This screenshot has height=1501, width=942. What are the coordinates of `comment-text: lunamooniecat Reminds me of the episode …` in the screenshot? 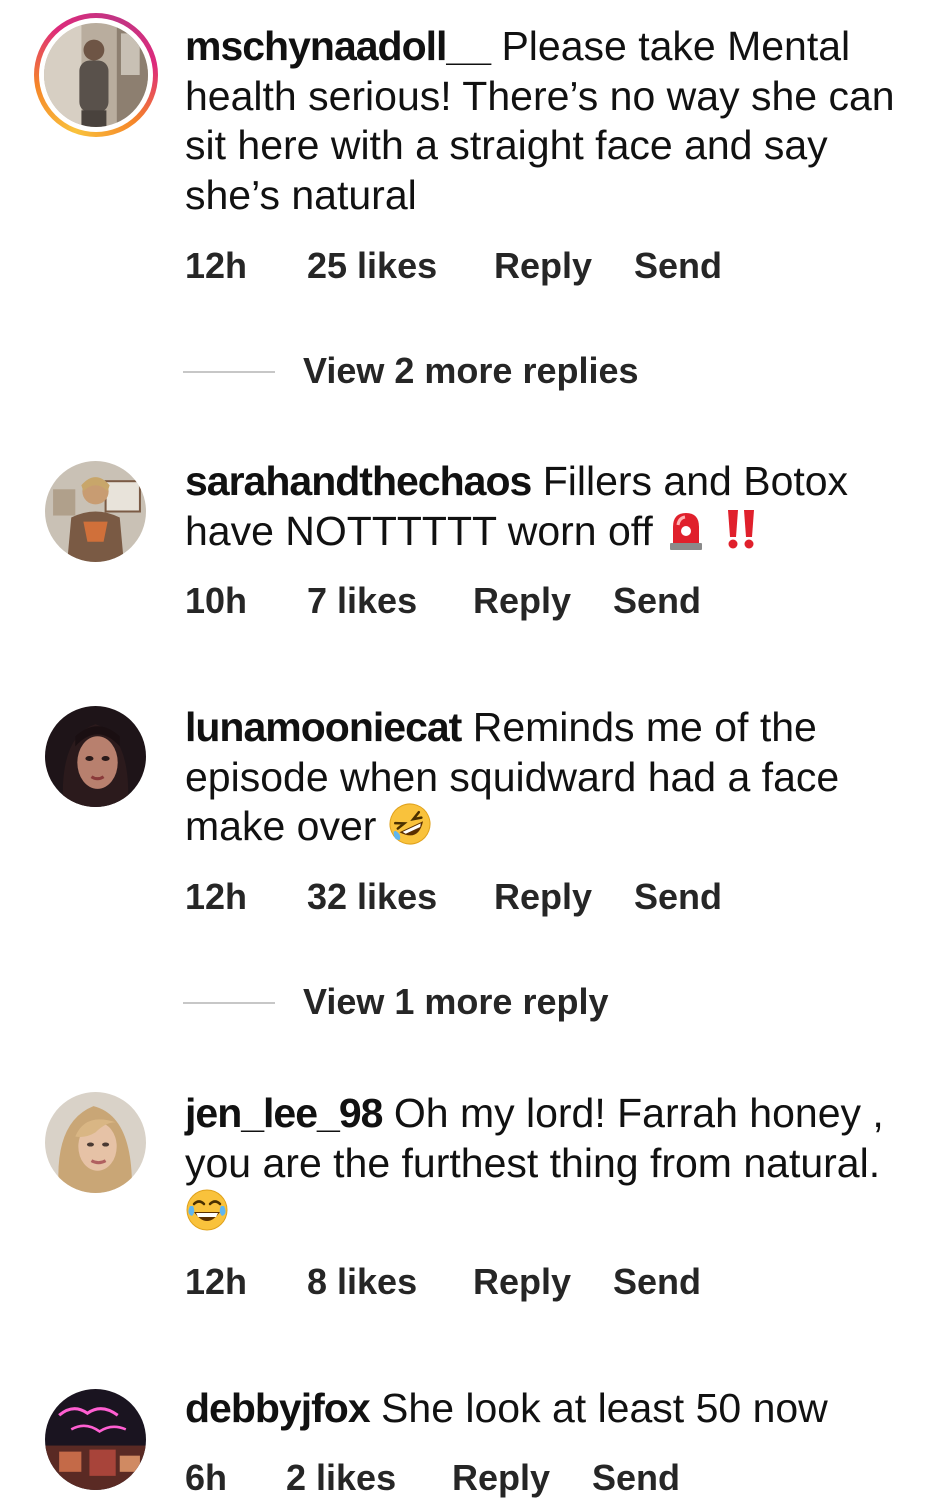 It's located at (557, 777).